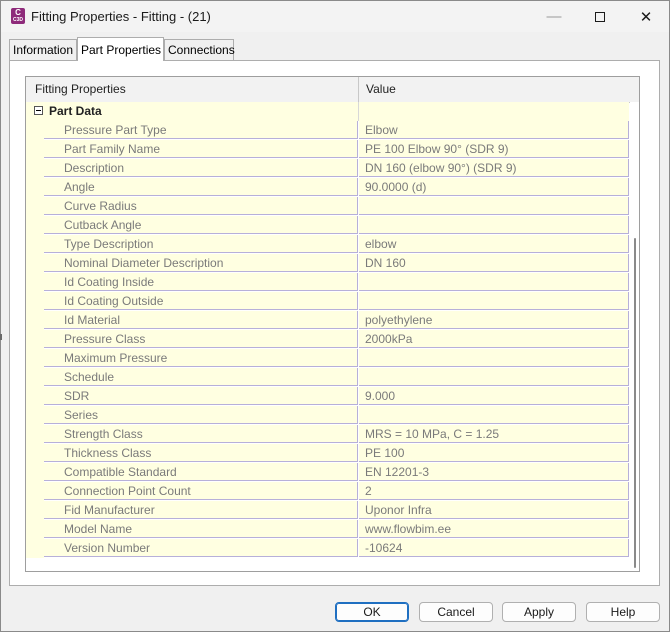 Image resolution: width=670 pixels, height=632 pixels. I want to click on property-value-cell: 9.000, so click(494, 396).